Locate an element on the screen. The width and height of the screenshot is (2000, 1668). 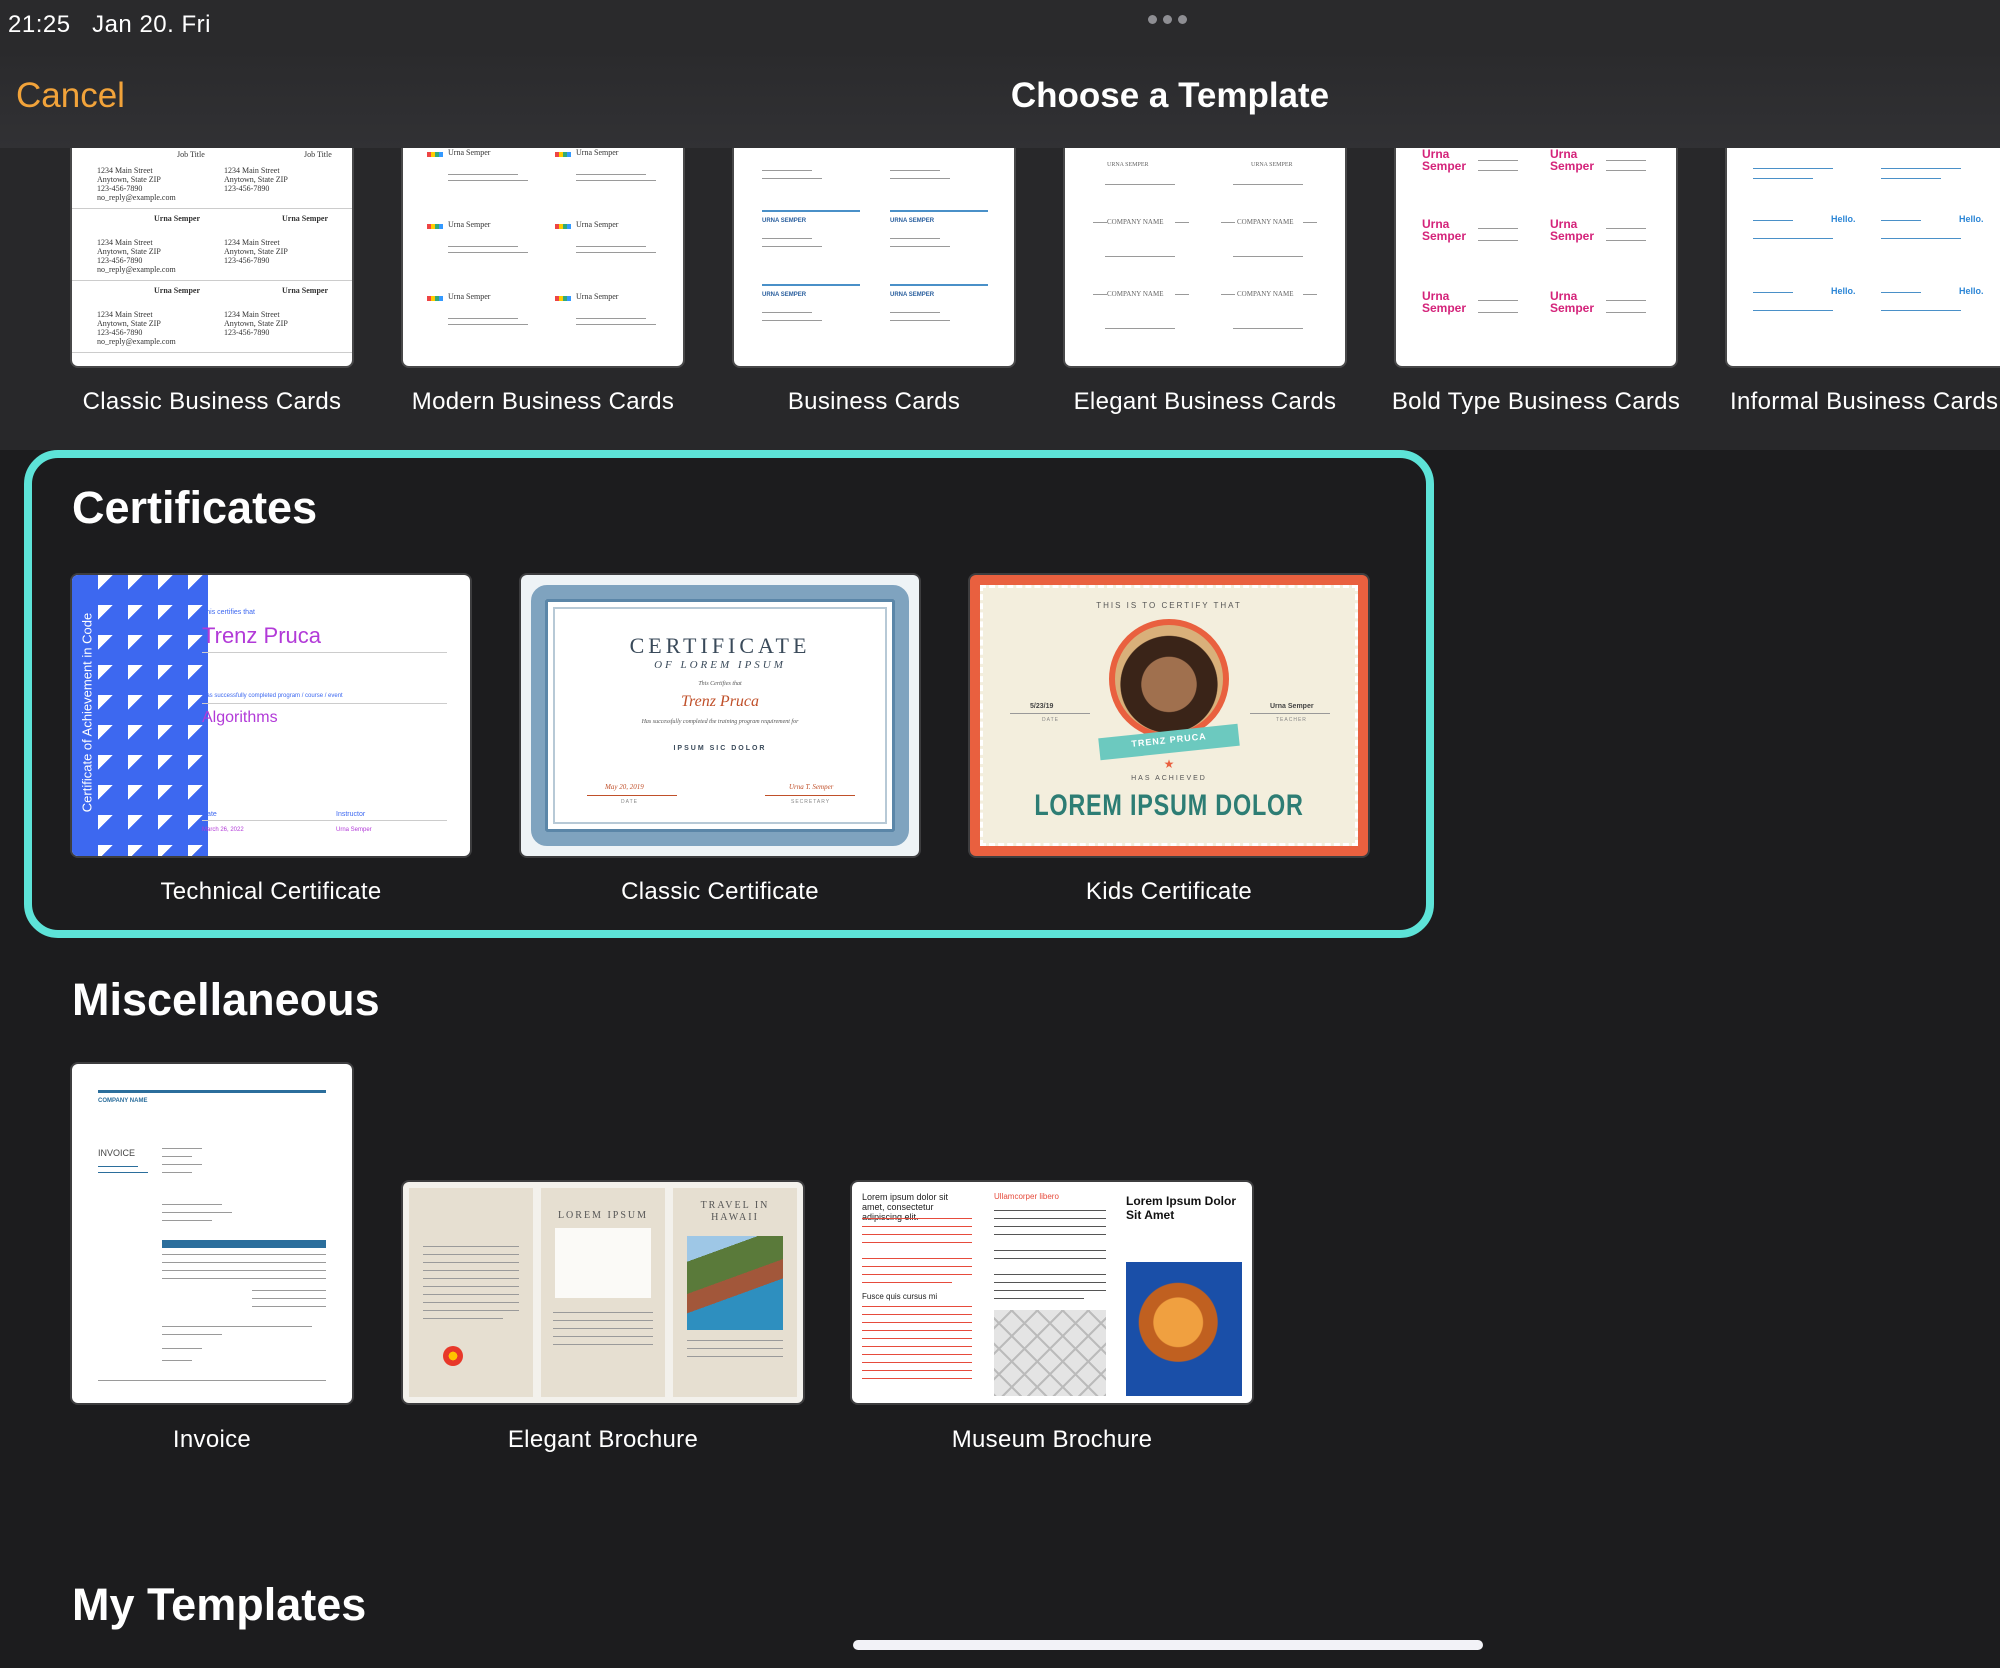
section-title-my-templates: My Templates is located at coordinates (219, 1604).